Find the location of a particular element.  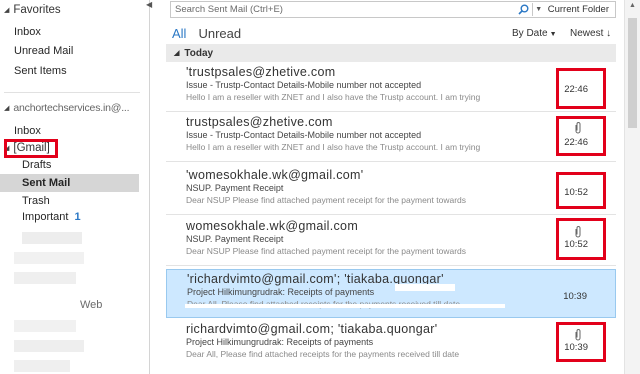

search-input is located at coordinates (343, 9).